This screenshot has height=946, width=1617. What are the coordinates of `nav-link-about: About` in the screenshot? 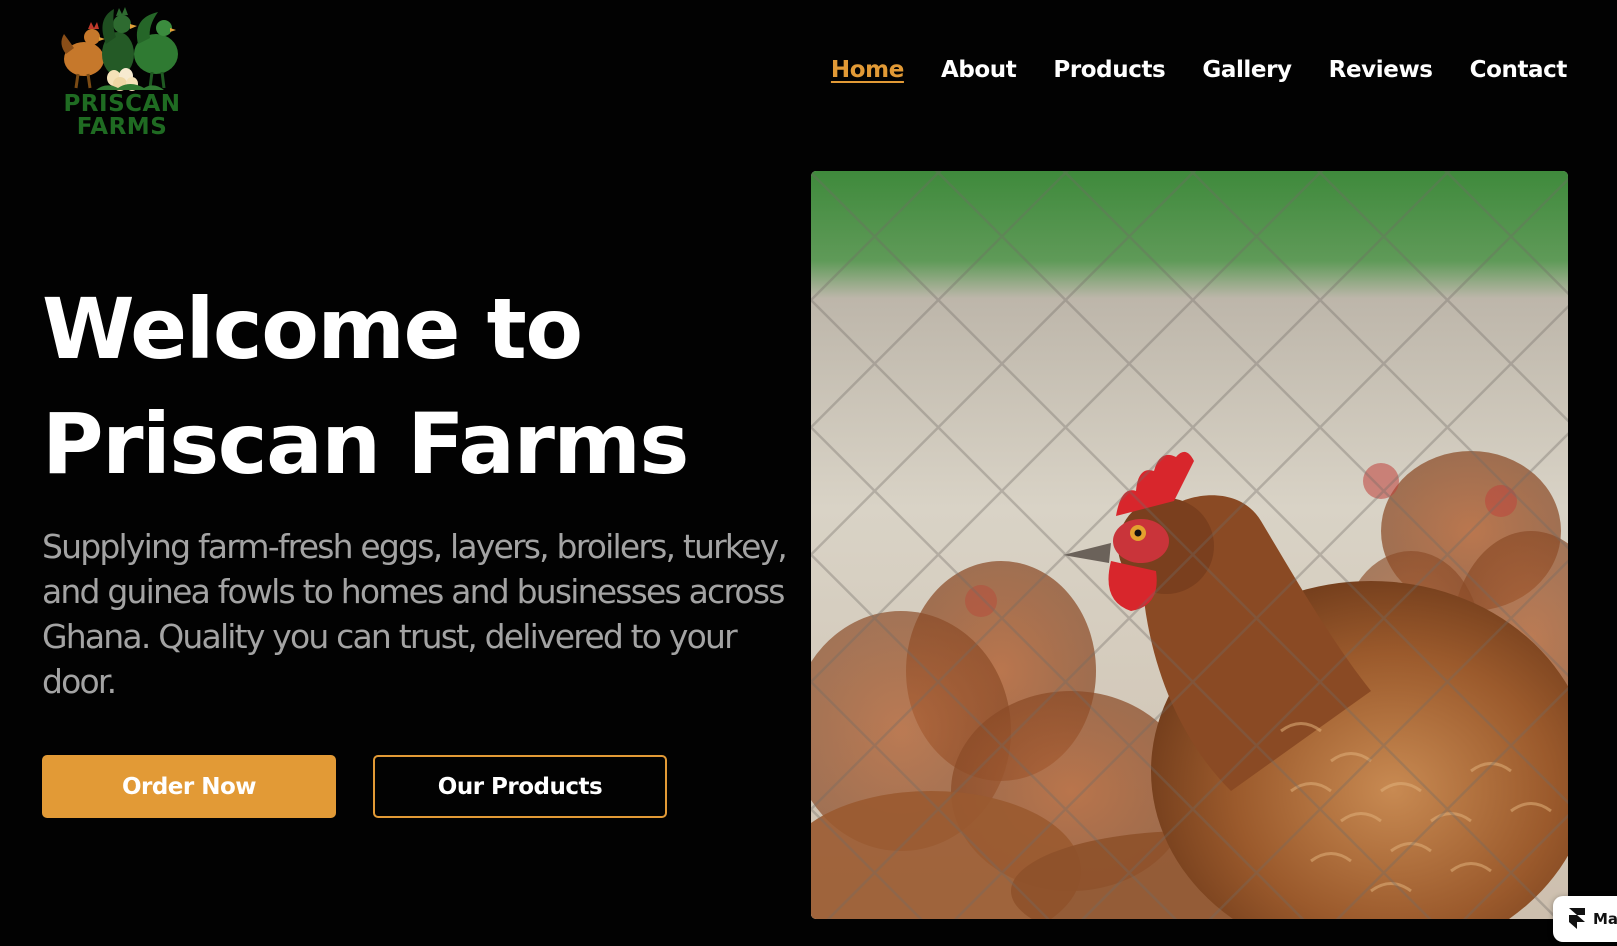 It's located at (979, 70).